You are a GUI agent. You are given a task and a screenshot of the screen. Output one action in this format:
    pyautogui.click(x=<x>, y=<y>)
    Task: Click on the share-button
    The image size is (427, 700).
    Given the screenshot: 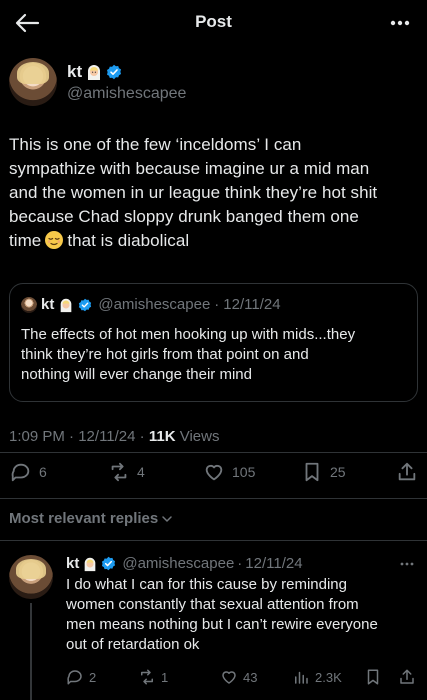 What is the action you would take?
    pyautogui.click(x=407, y=472)
    